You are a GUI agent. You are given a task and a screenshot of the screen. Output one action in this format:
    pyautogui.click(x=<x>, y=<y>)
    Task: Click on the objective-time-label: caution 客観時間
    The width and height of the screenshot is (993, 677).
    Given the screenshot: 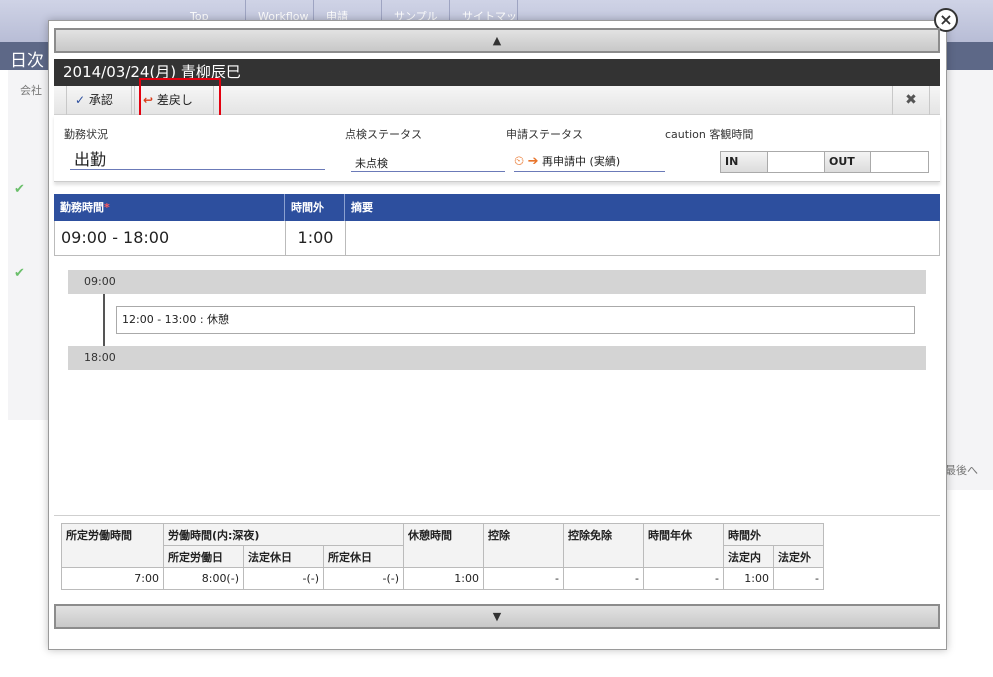 What is the action you would take?
    pyautogui.click(x=709, y=134)
    